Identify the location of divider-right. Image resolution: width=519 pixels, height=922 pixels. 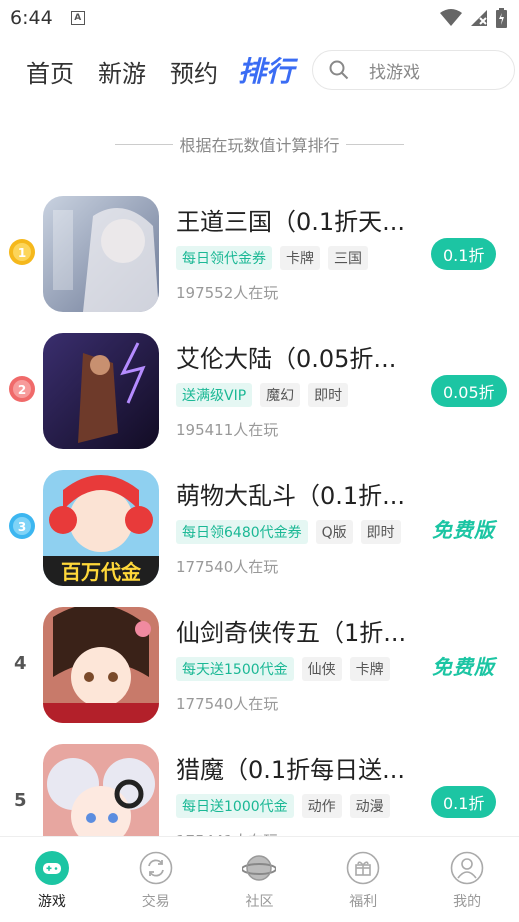
(374, 144).